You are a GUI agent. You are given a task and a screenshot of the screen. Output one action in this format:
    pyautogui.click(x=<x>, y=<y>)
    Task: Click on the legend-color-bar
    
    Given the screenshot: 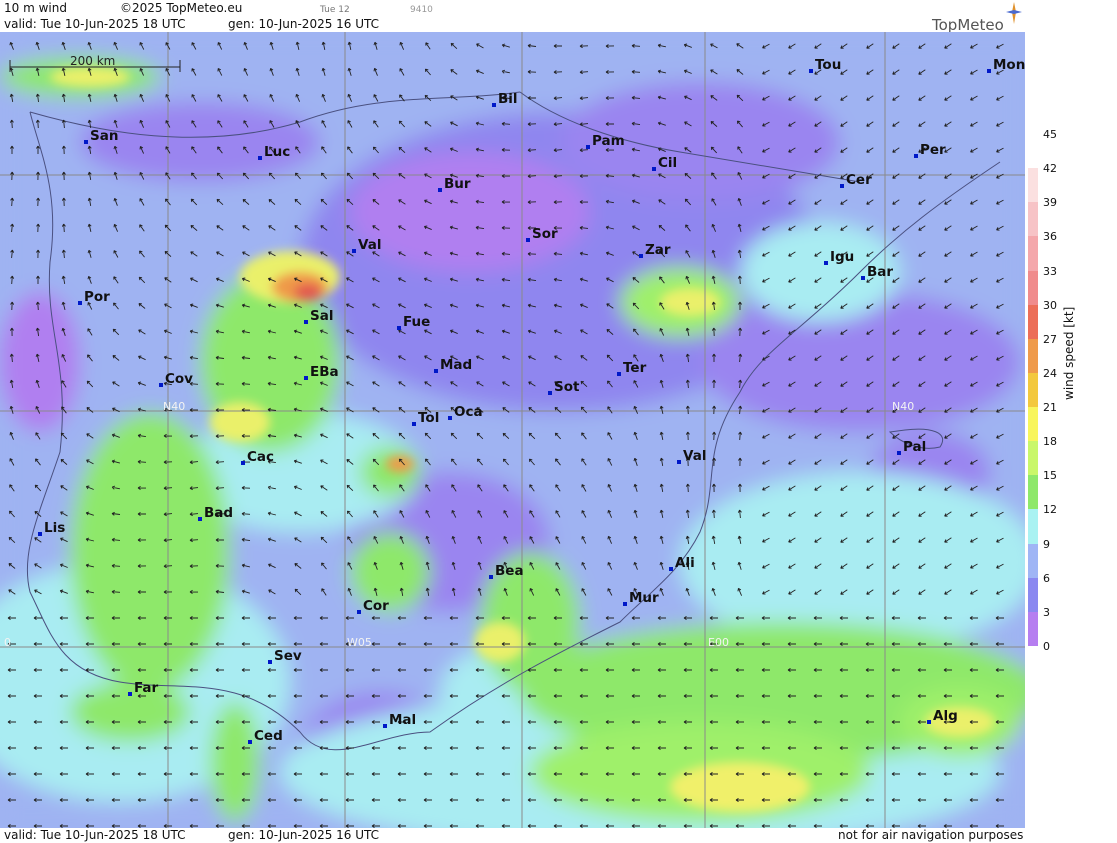 What is the action you would take?
    pyautogui.click(x=1033, y=390)
    